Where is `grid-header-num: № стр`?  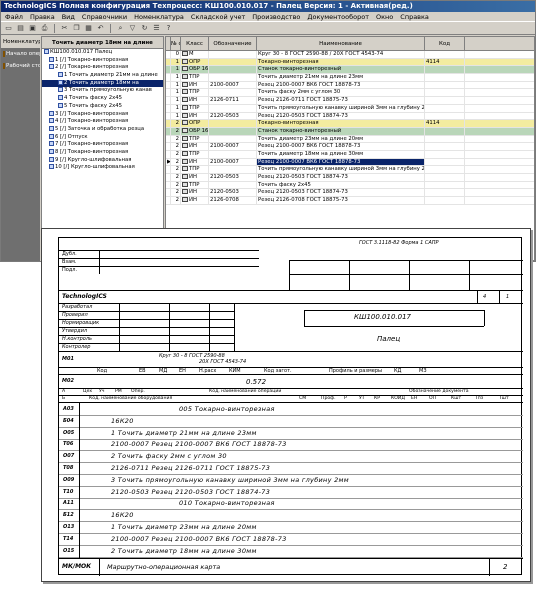
grid-header-num: № стр is located at coordinates (176, 43).